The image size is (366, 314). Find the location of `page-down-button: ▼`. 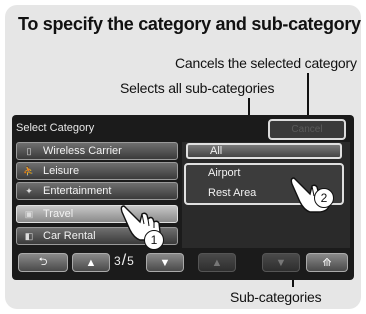

page-down-button: ▼ is located at coordinates (165, 262).